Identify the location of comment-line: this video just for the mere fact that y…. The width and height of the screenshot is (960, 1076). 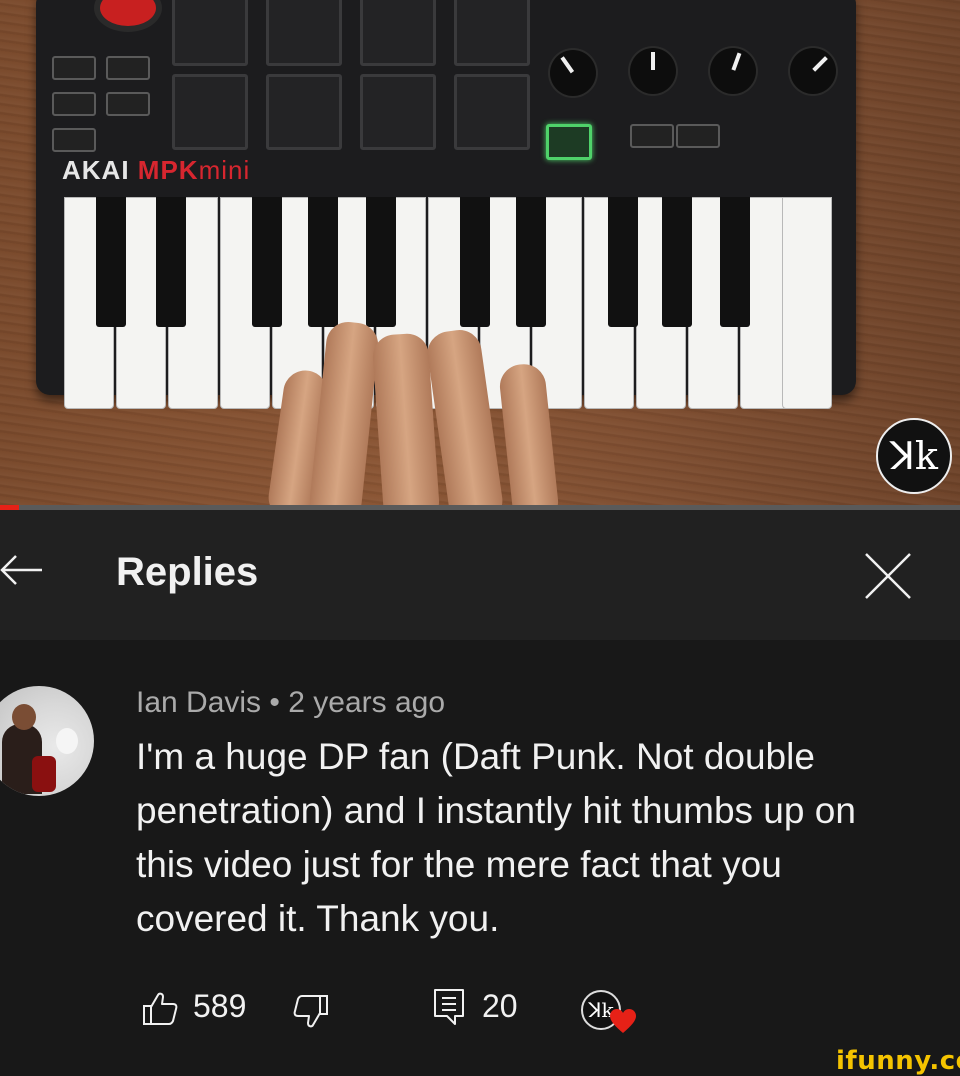
(459, 864).